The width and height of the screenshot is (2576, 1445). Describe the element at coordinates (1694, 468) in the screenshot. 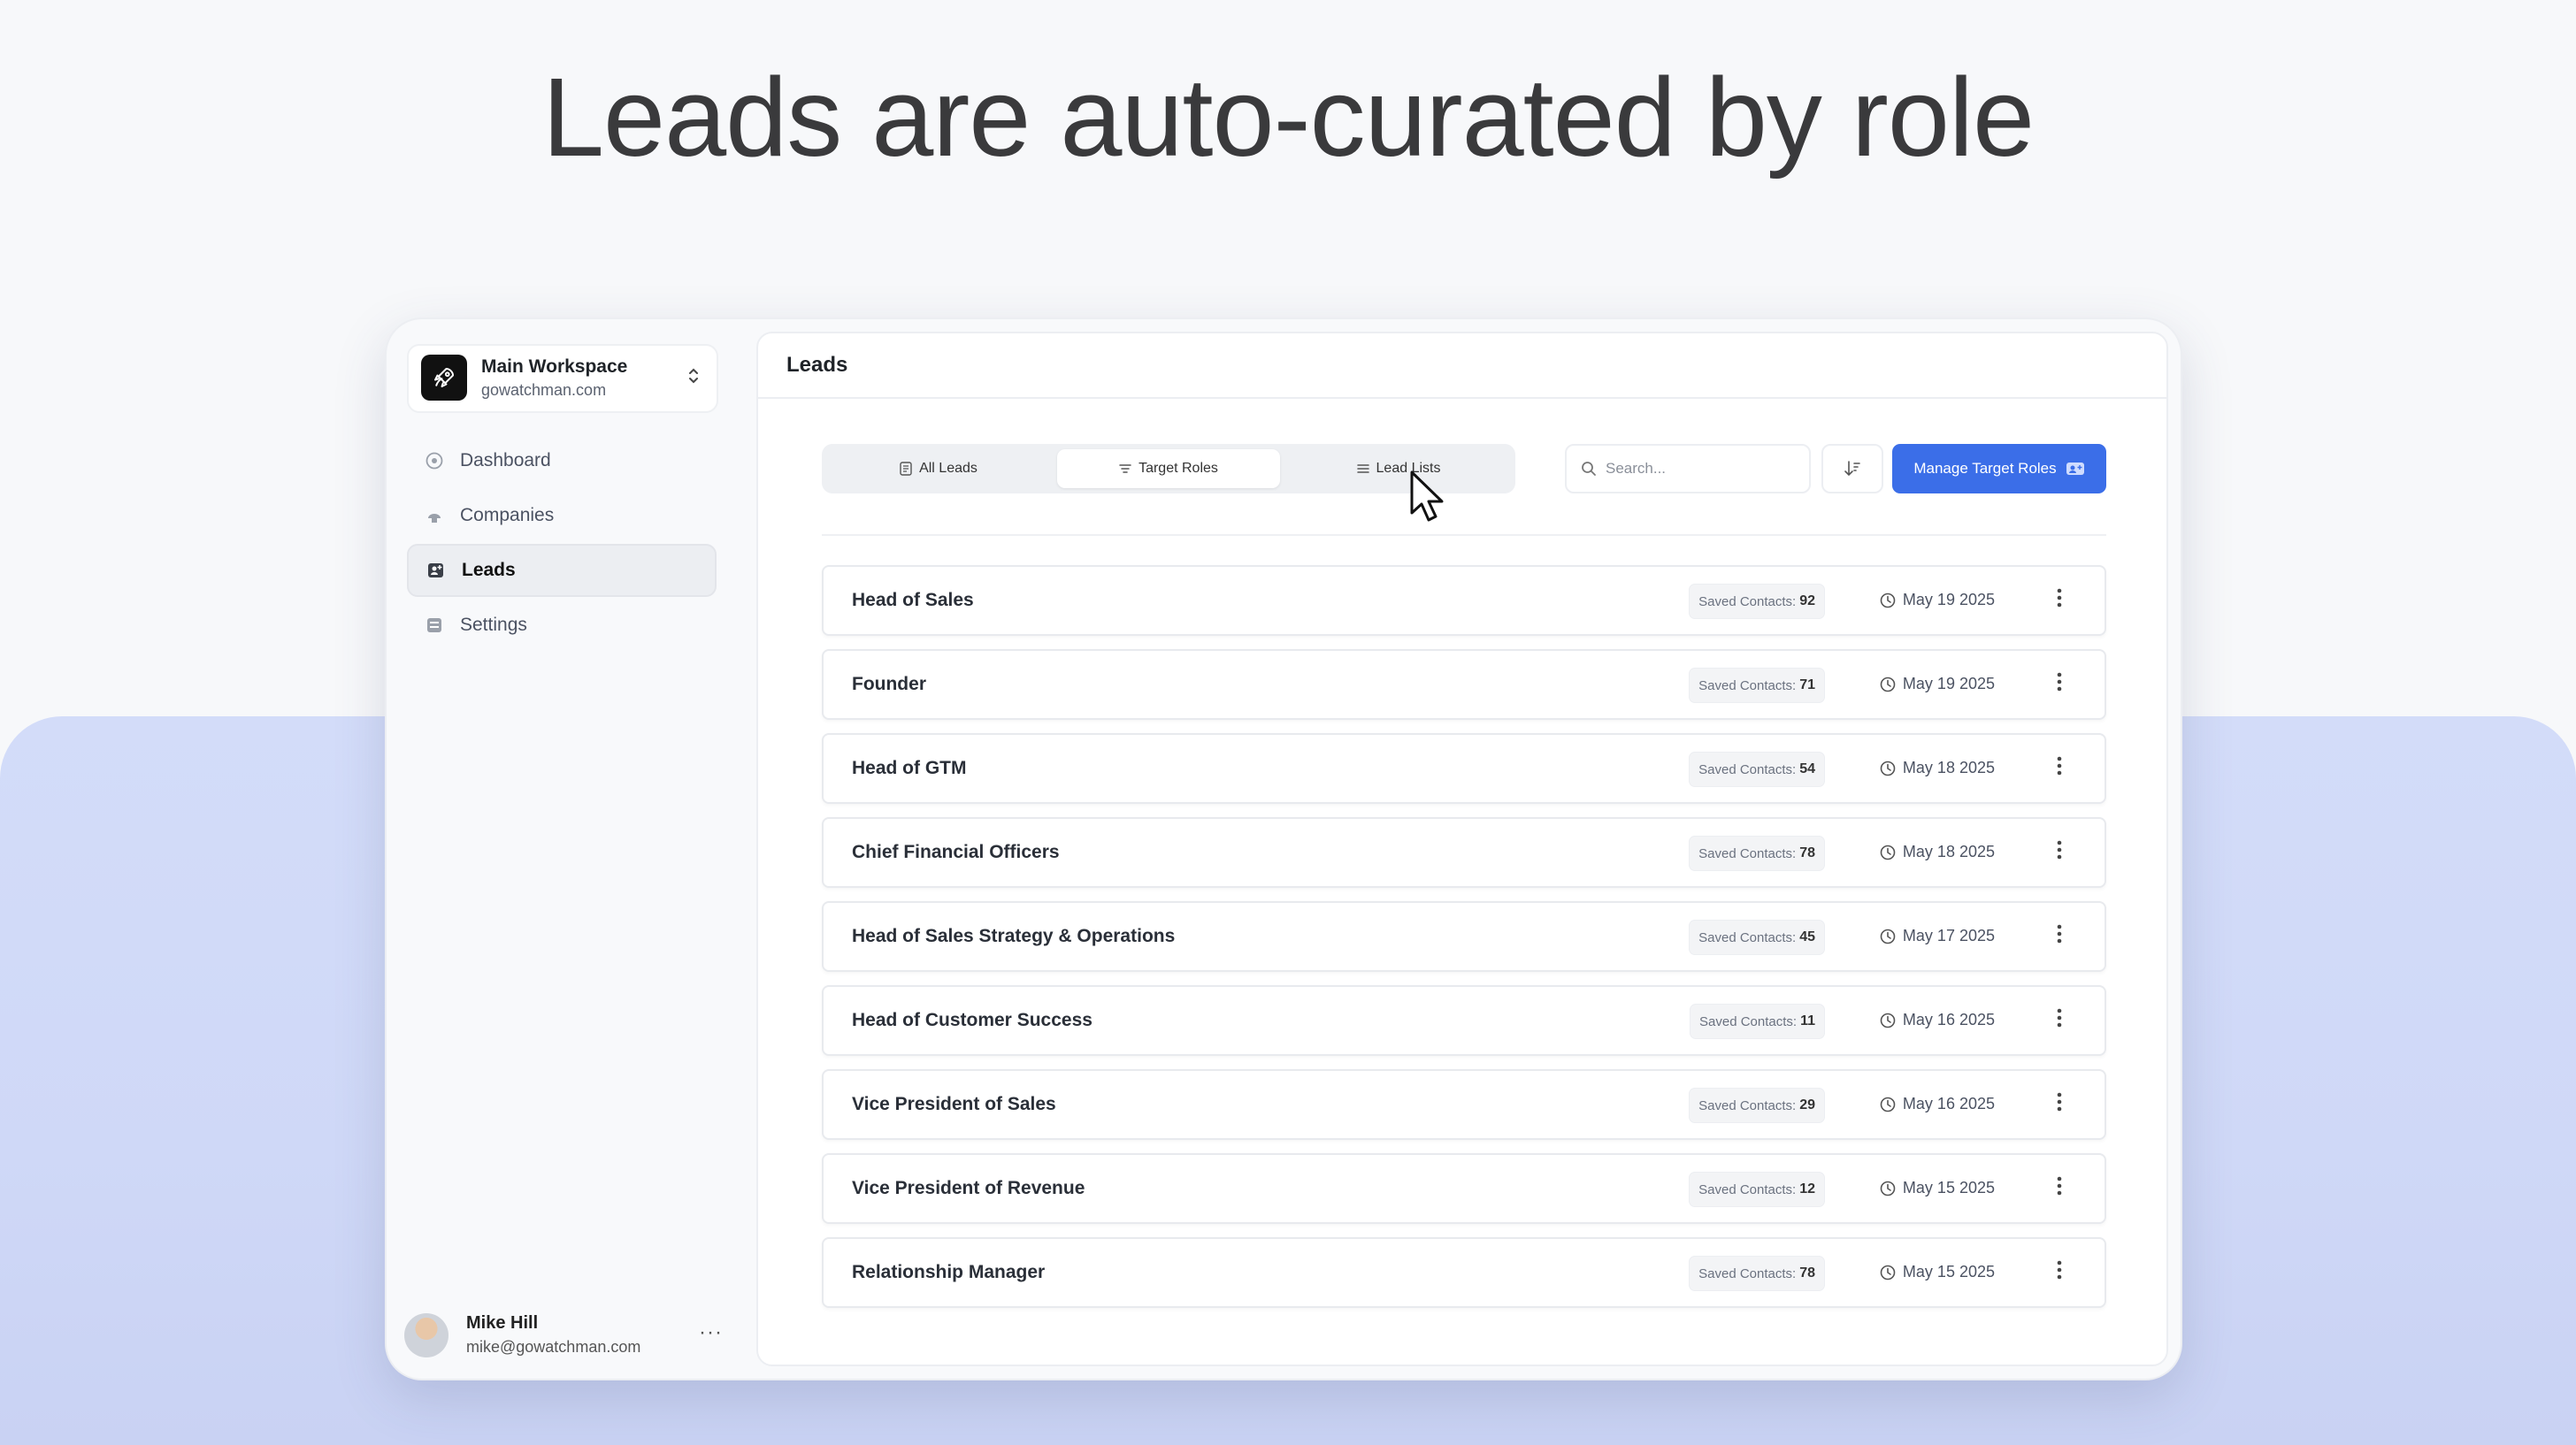

I see `search-input` at that location.